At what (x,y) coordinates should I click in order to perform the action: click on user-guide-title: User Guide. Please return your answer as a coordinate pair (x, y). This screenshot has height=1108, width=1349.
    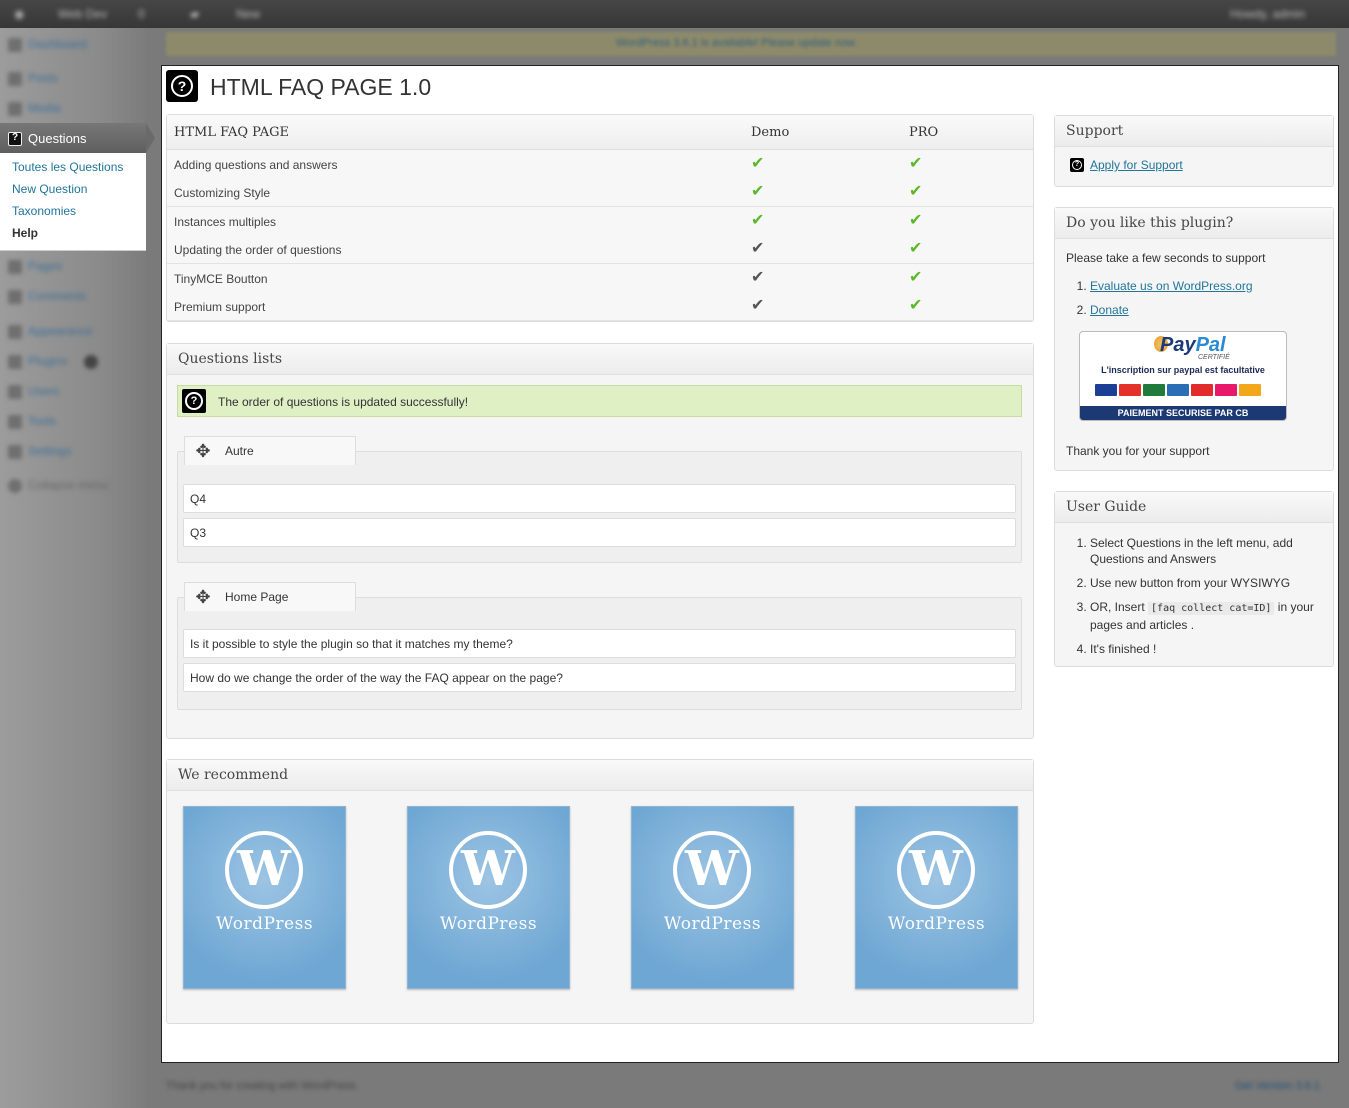
    Looking at the image, I should click on (1106, 507).